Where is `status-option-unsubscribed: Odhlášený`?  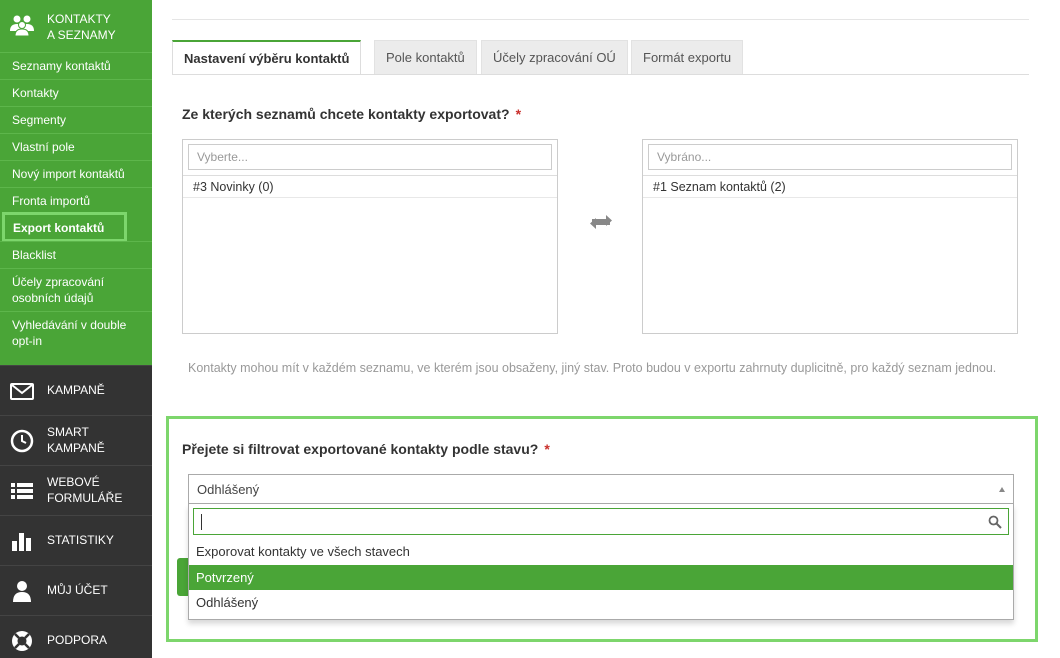 status-option-unsubscribed: Odhlášený is located at coordinates (601, 602).